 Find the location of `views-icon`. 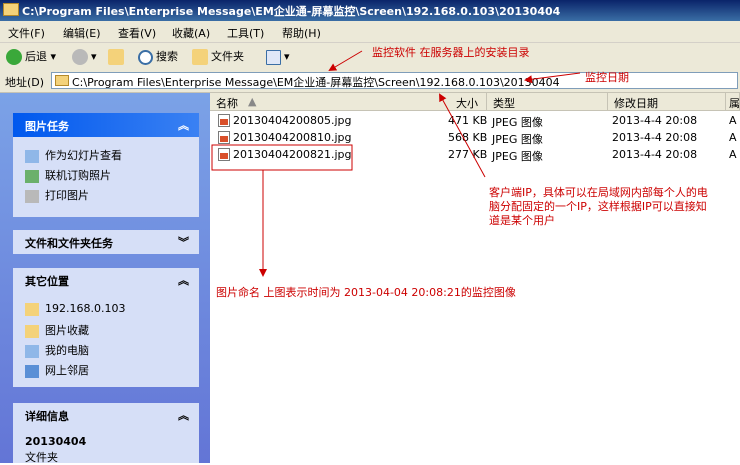

views-icon is located at coordinates (273, 57).